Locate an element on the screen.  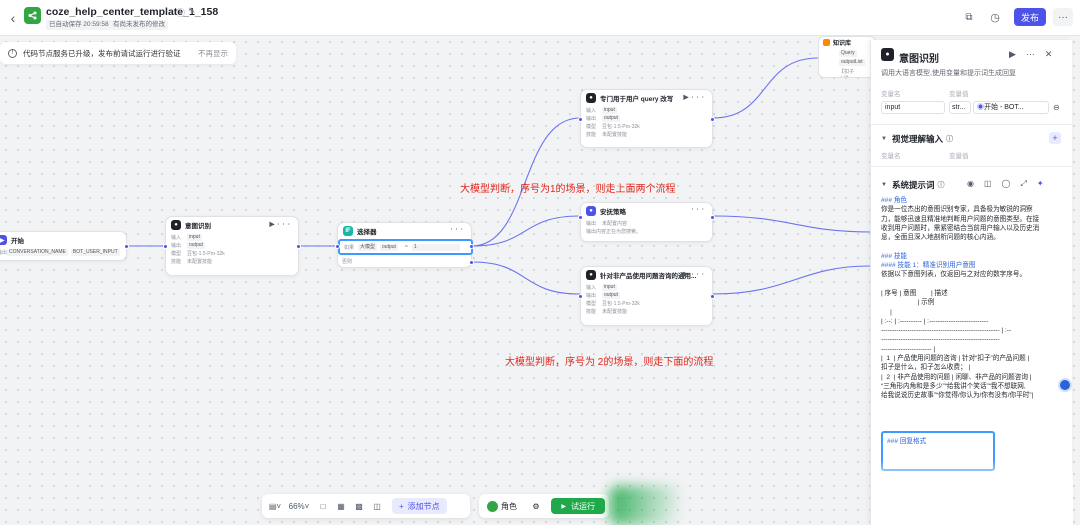
minimap-icon: ▤˅ is located at coordinates (275, 506).